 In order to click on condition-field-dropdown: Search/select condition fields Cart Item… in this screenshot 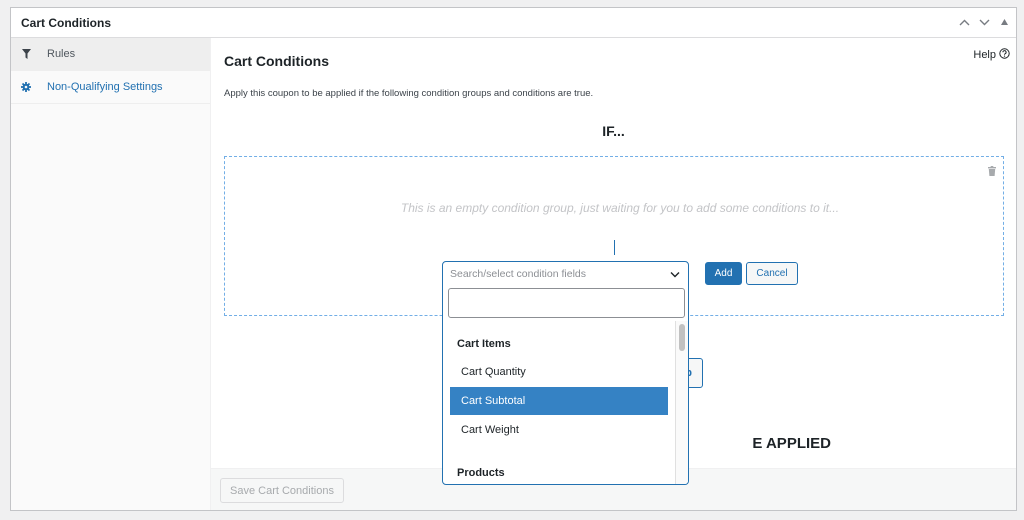, I will do `click(565, 373)`.